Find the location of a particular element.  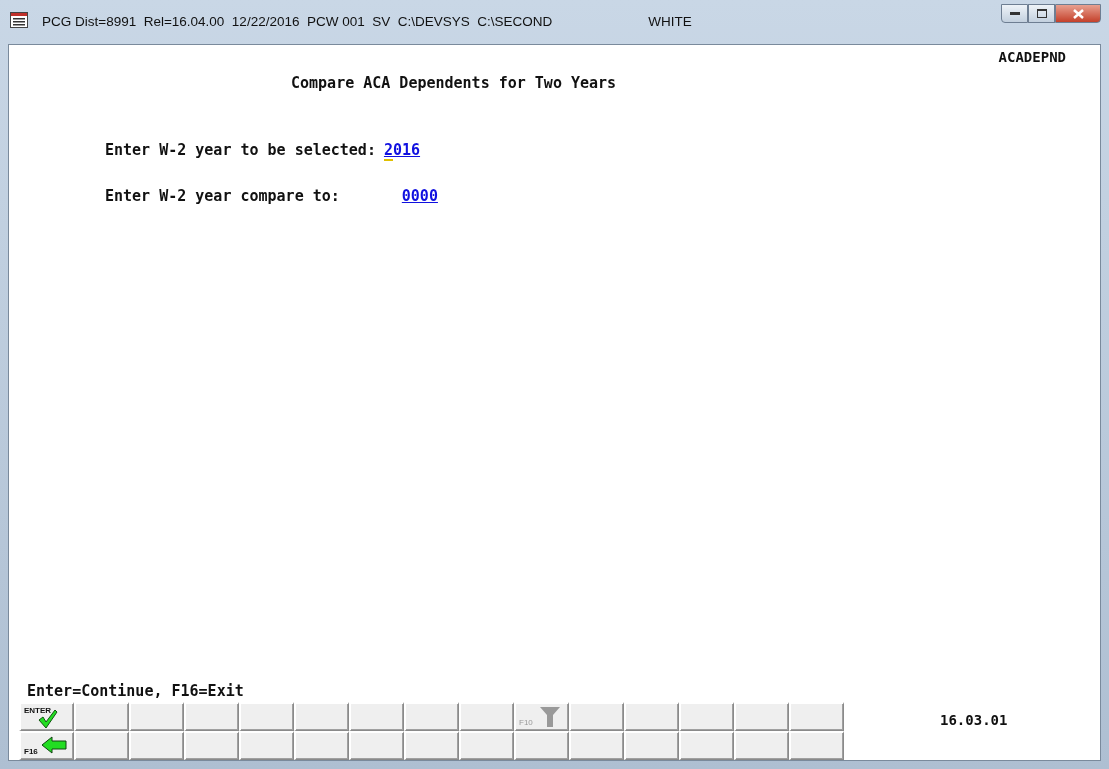

screen-id: ACADEPND is located at coordinates (1032, 57).